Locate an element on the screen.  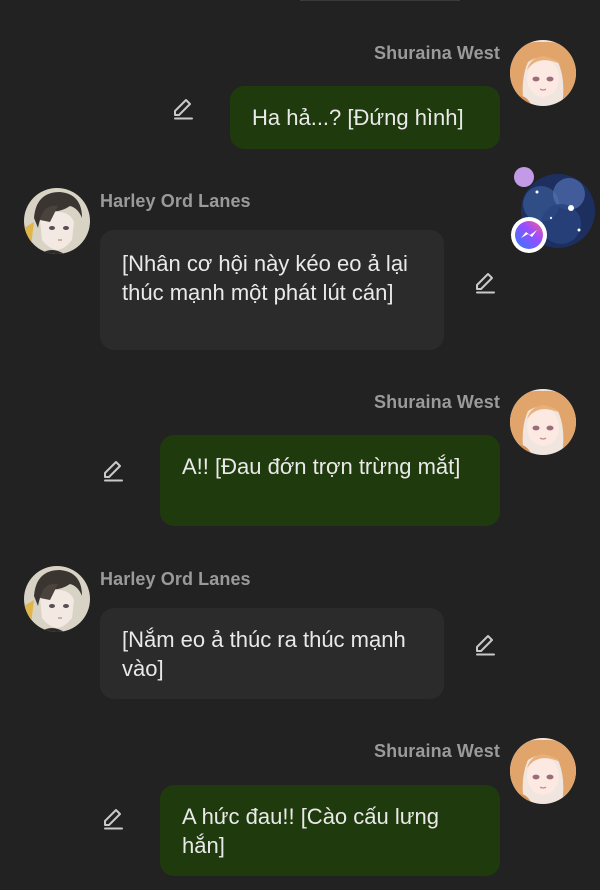
notification-dot is located at coordinates (524, 177).